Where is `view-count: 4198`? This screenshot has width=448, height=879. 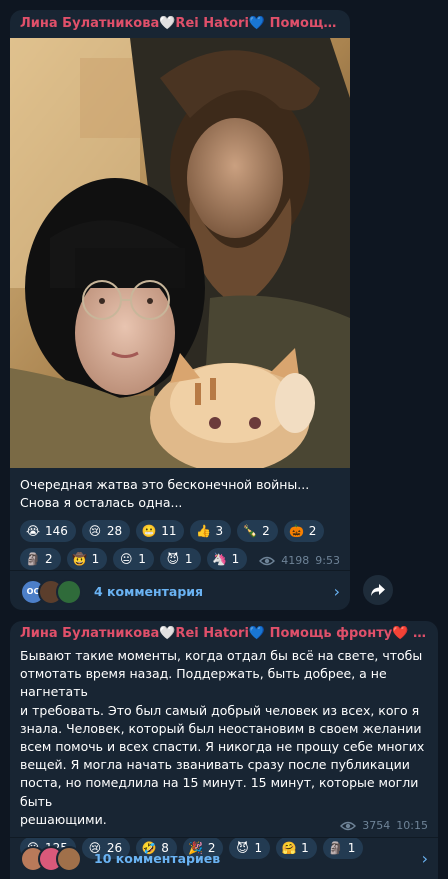
view-count: 4198 is located at coordinates (295, 560).